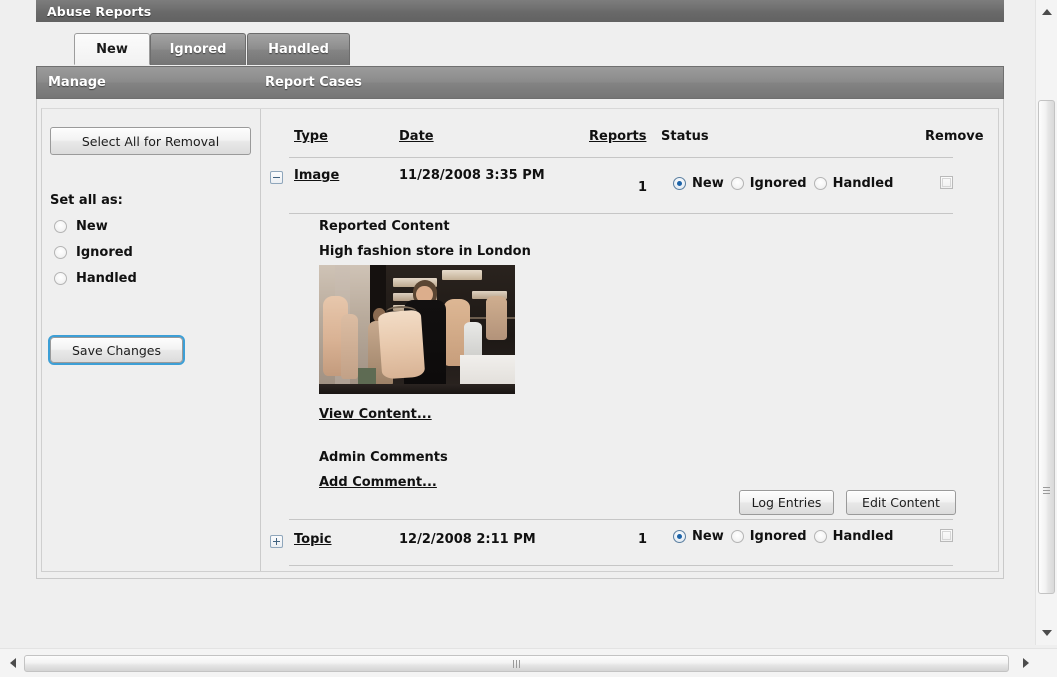  What do you see at coordinates (467, 539) in the screenshot?
I see `row-date: 12/2/2008 2:11 PM` at bounding box center [467, 539].